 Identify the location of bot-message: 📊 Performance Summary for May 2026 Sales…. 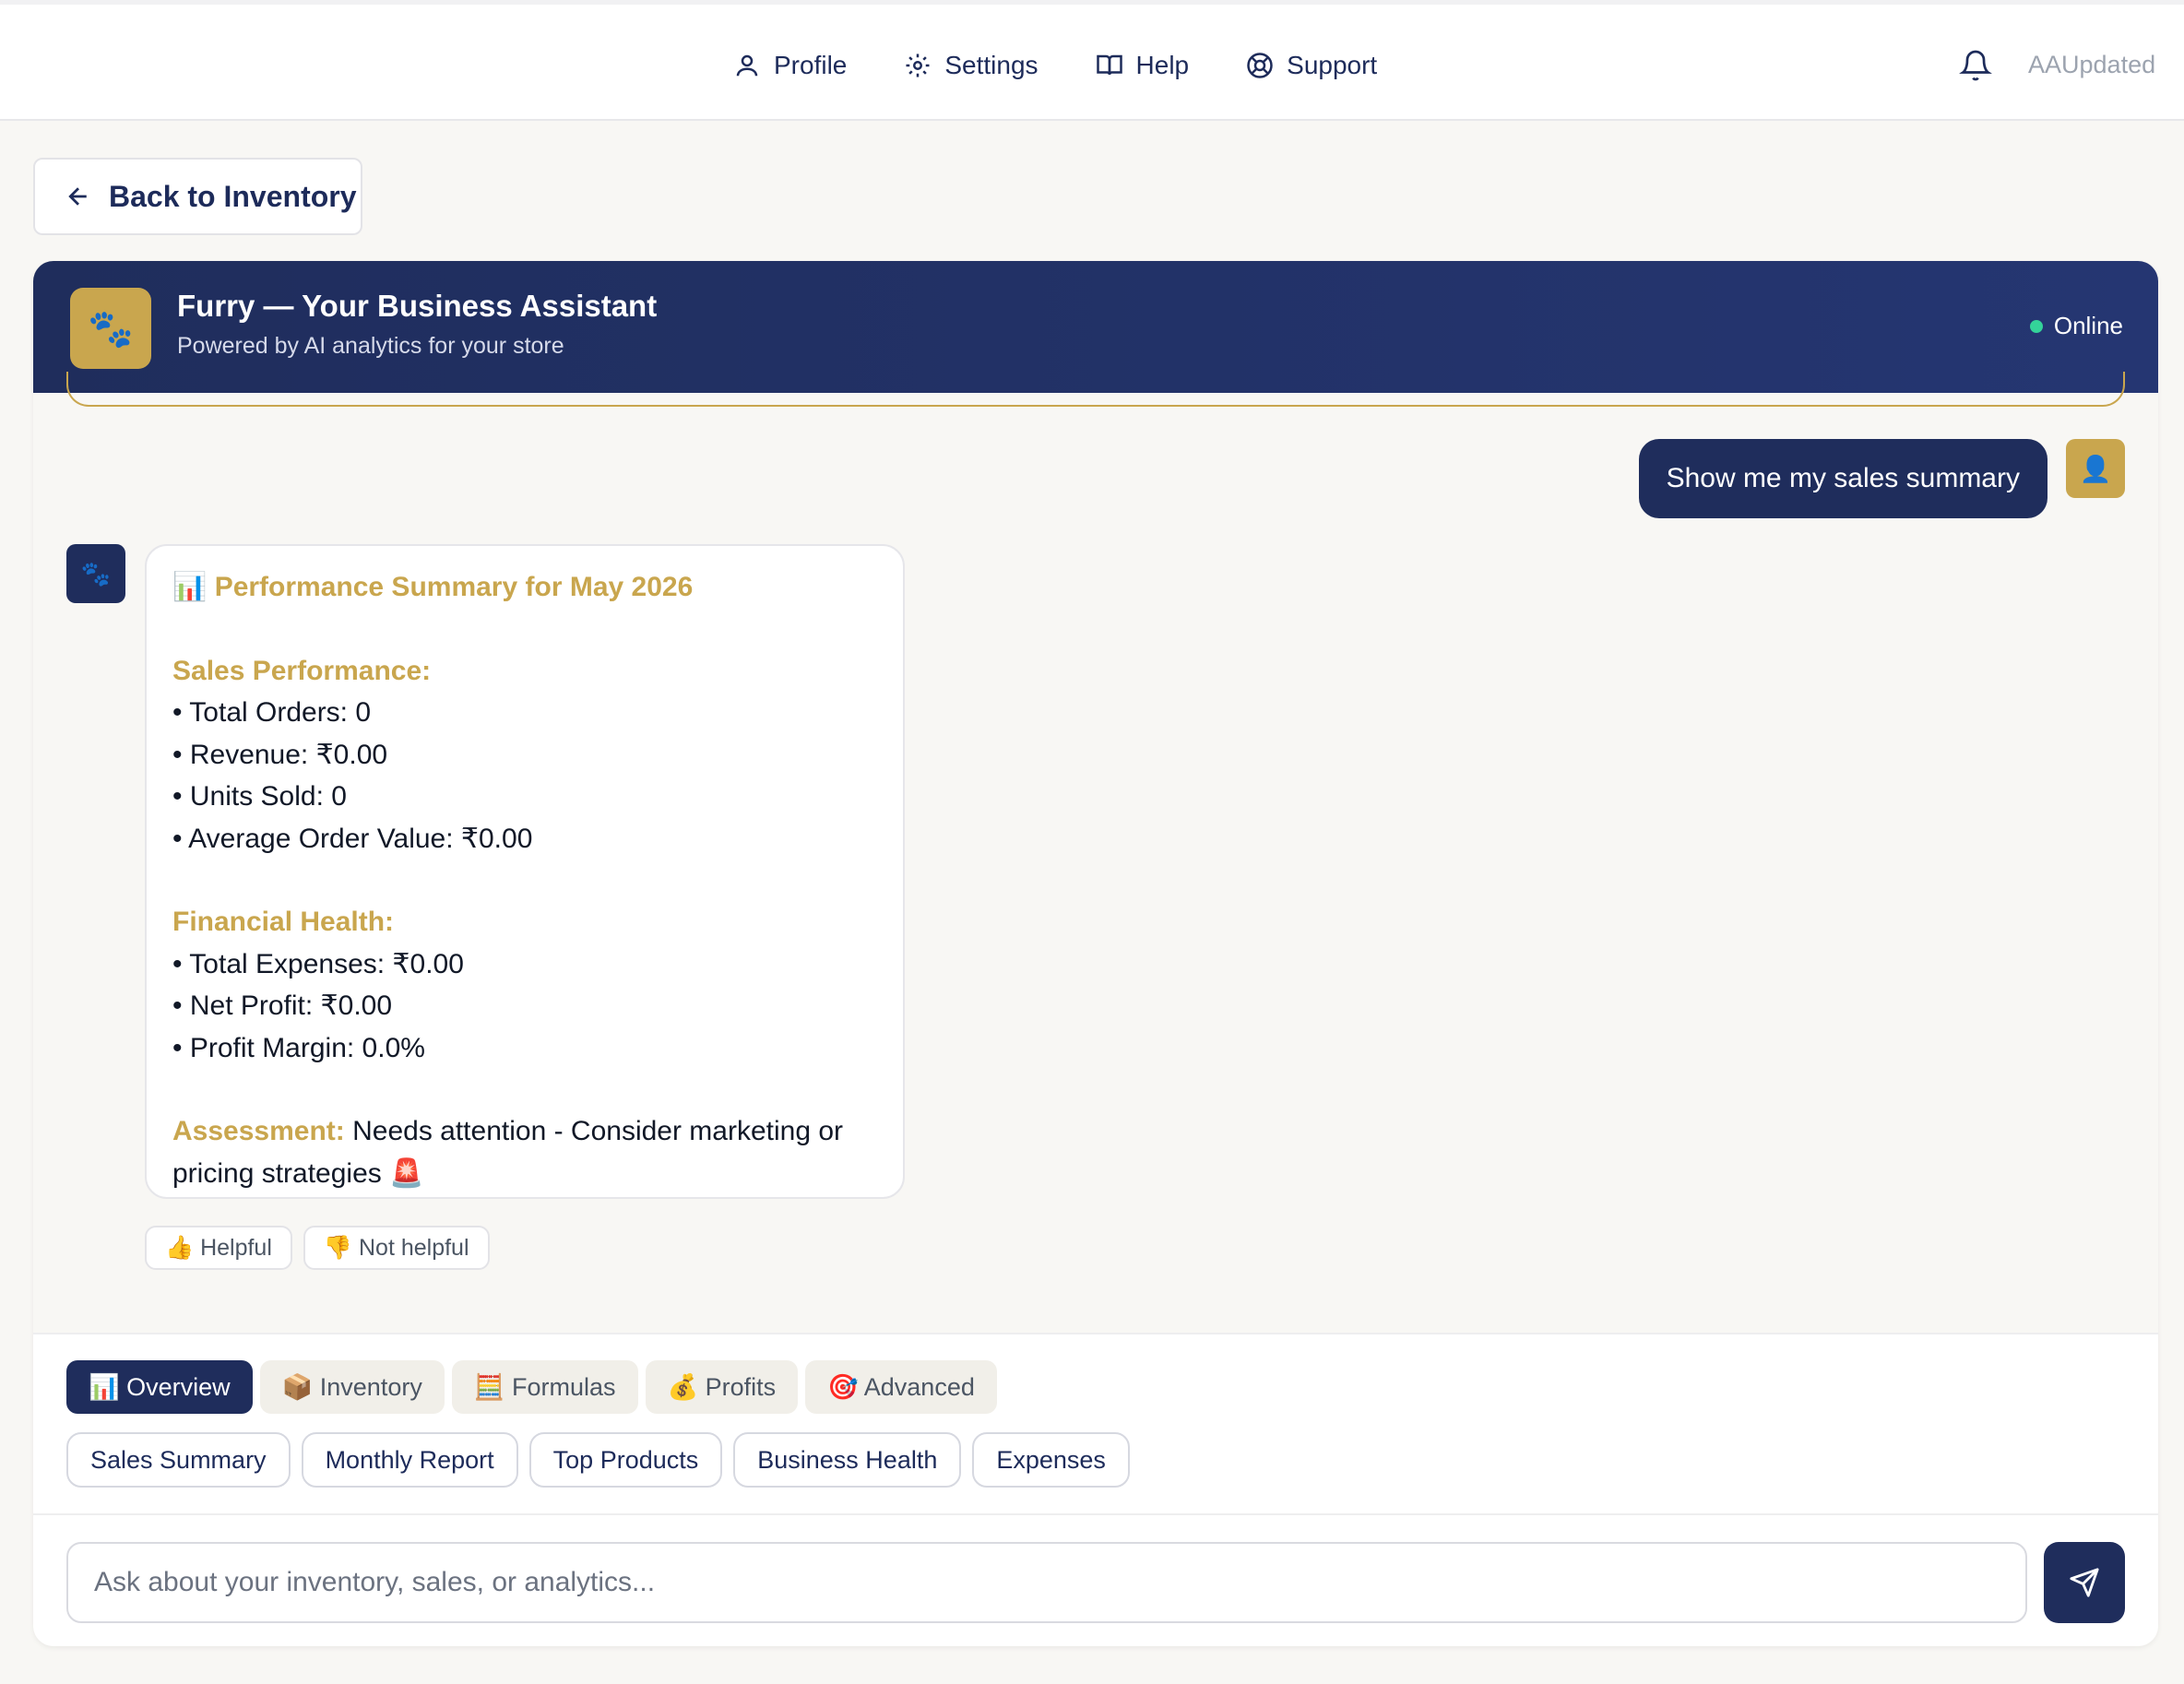
(525, 871).